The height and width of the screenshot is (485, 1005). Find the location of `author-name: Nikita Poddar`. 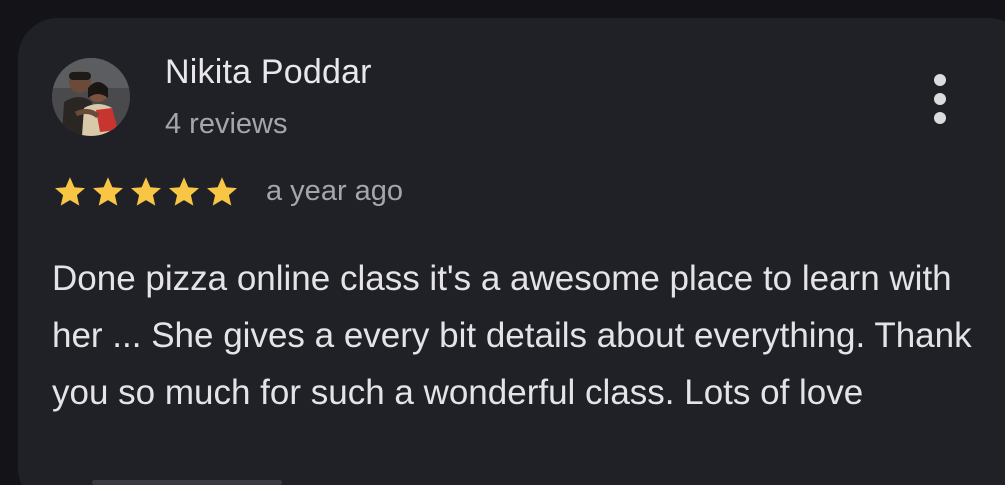

author-name: Nikita Poddar is located at coordinates (268, 72).